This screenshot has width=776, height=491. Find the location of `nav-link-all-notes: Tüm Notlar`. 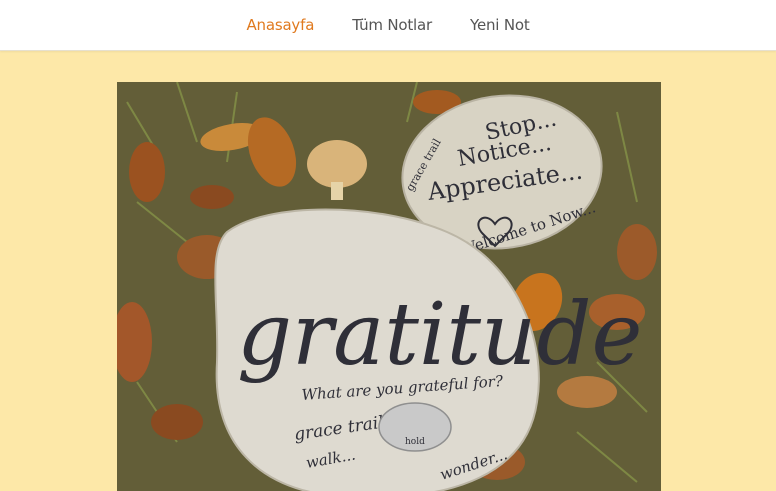

nav-link-all-notes: Tüm Notlar is located at coordinates (392, 25).